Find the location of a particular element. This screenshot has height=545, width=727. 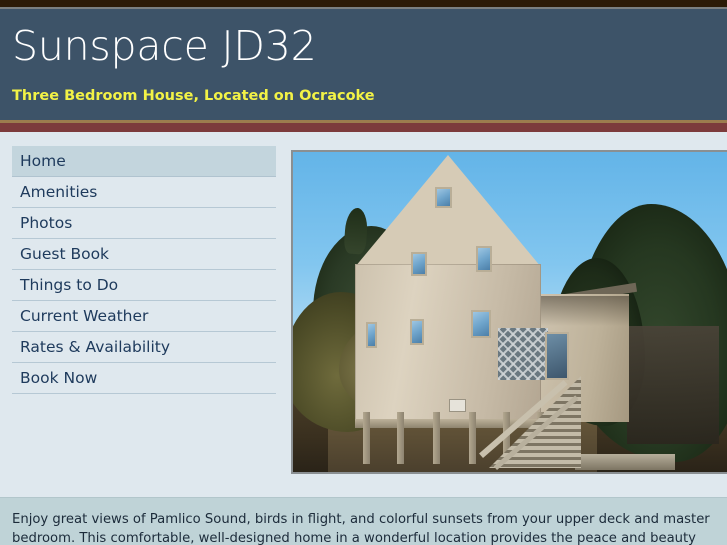

photo-far-structure is located at coordinates (673, 385).